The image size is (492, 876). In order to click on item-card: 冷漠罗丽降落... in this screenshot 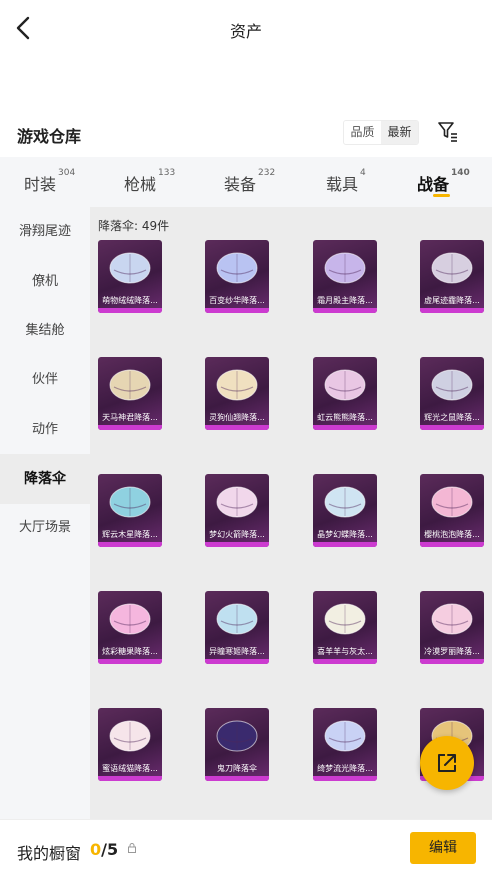, I will do `click(452, 627)`.